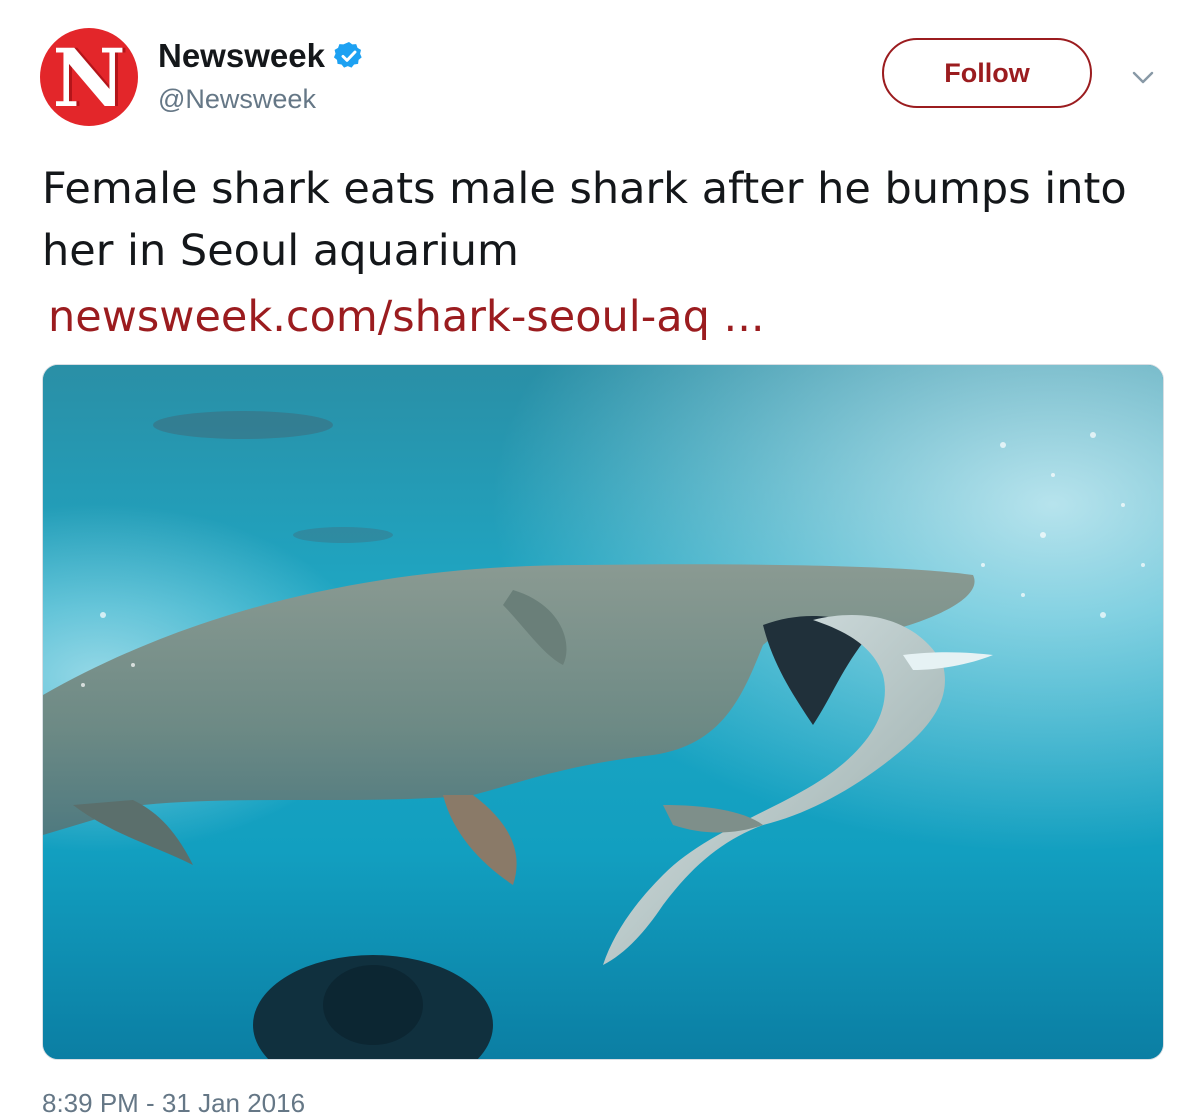  I want to click on tweet-timestamp: 8:39 PM - 31 Jan 2016, so click(173, 1103).